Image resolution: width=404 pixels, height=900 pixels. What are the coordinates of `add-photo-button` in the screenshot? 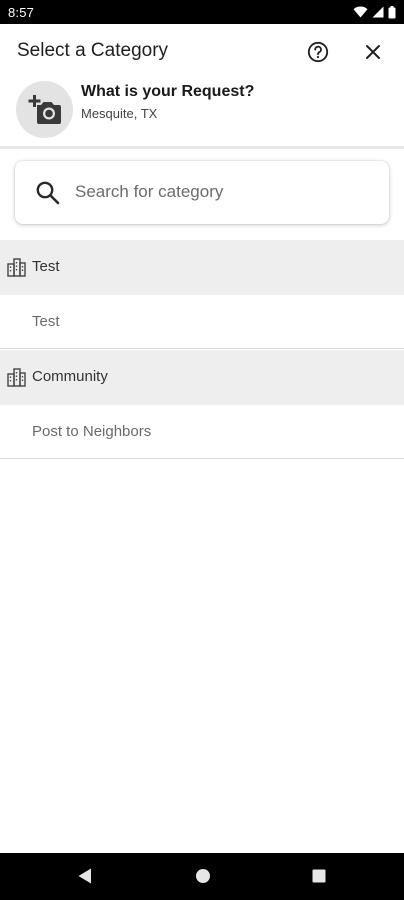 It's located at (44, 109).